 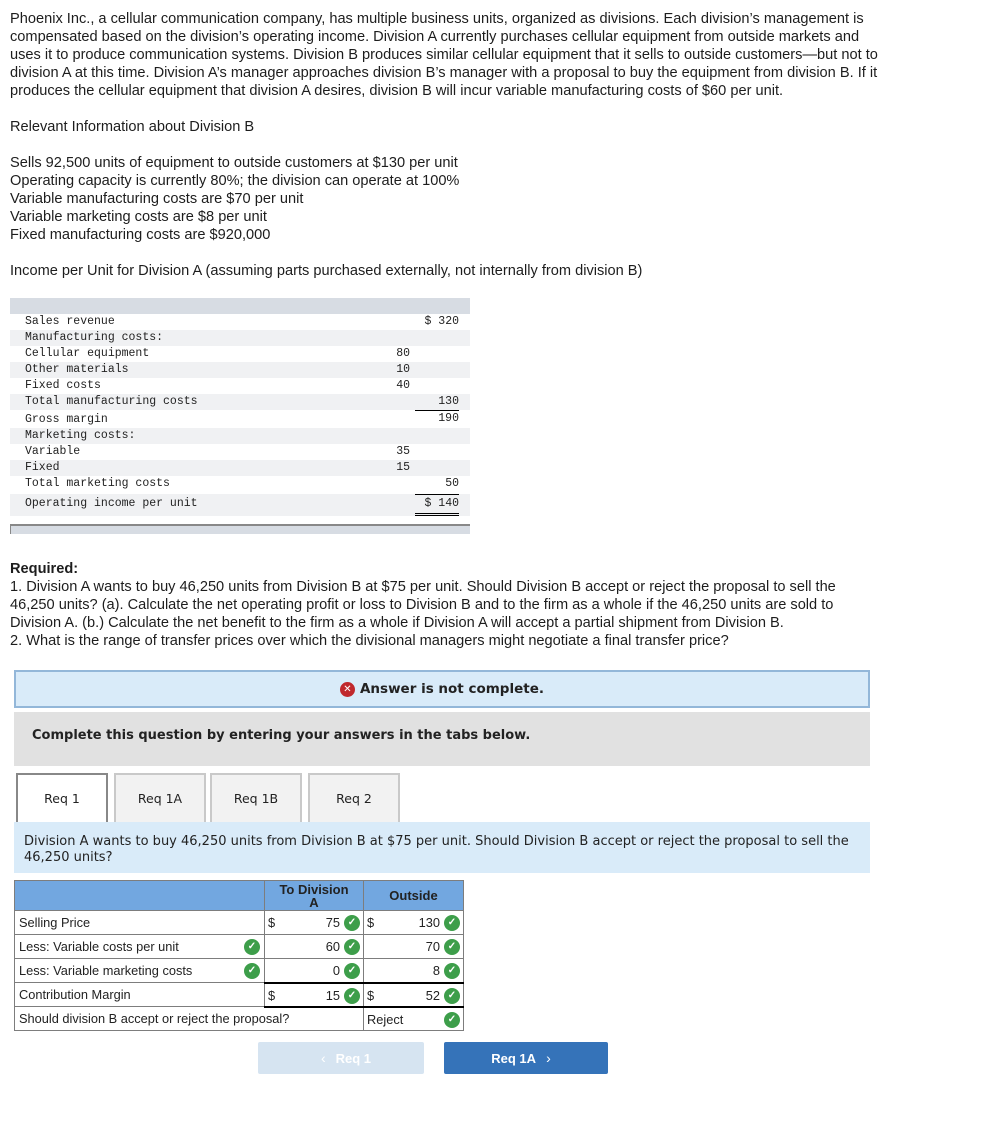 What do you see at coordinates (403, 385) in the screenshot?
I see `row-col1: 40` at bounding box center [403, 385].